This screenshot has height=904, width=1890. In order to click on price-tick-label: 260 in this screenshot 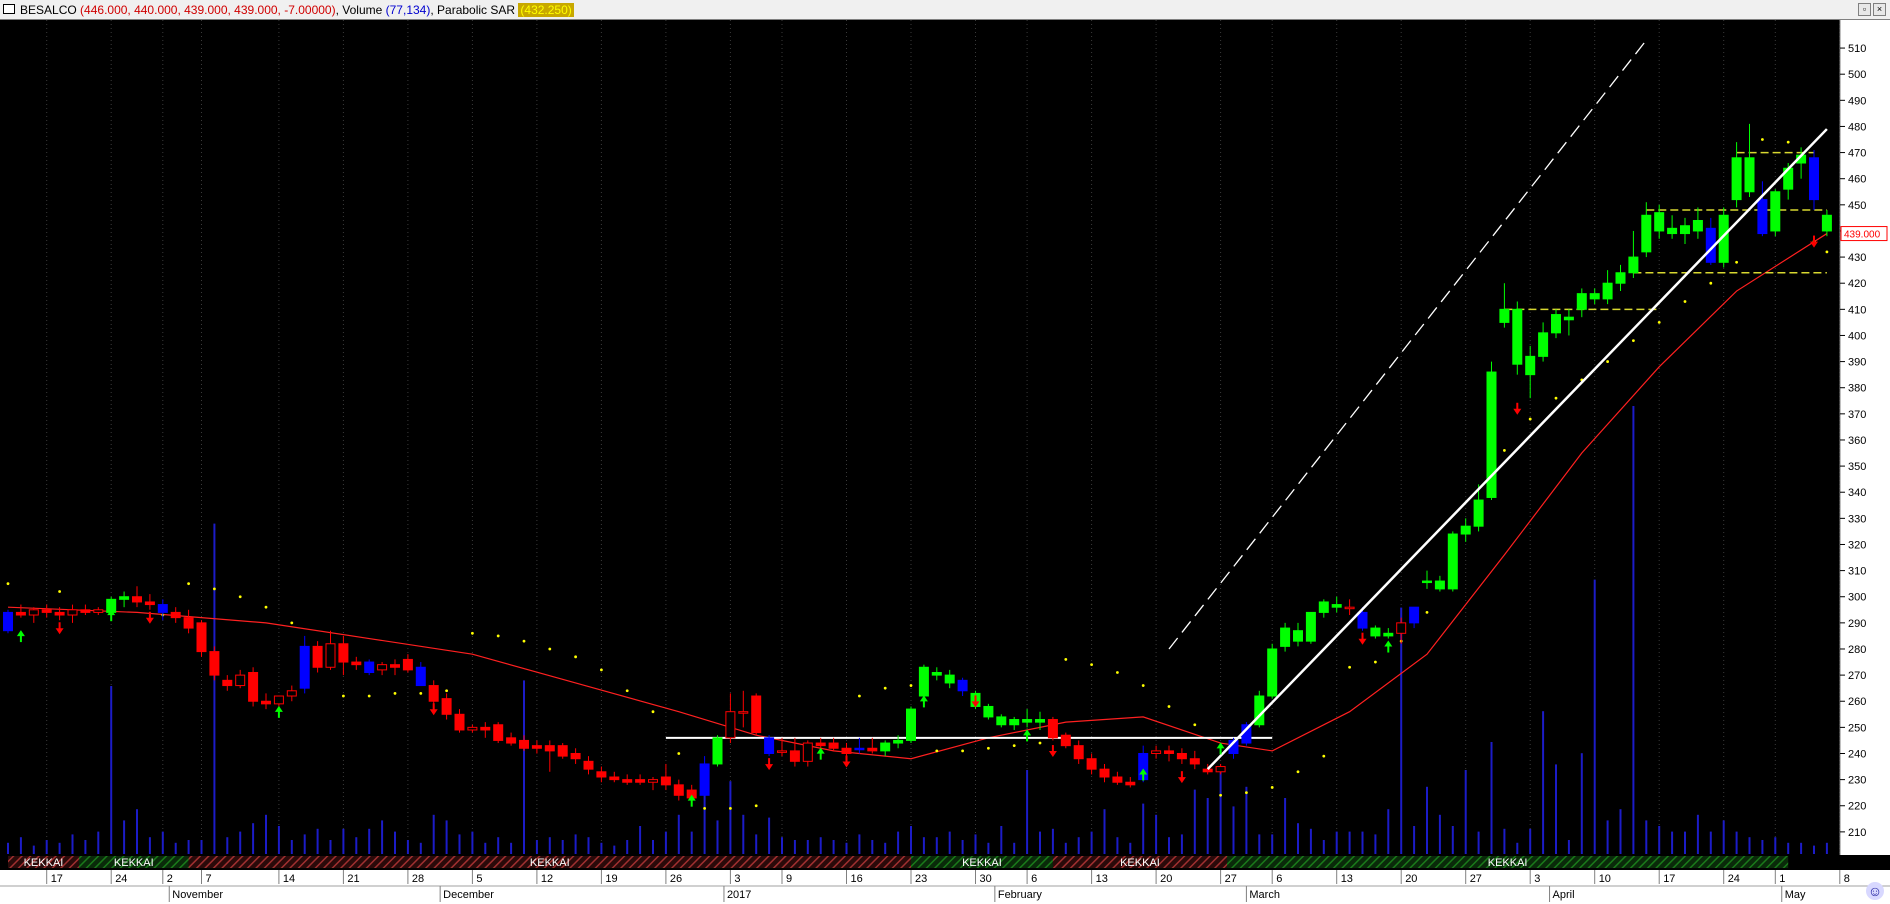, I will do `click(1857, 702)`.